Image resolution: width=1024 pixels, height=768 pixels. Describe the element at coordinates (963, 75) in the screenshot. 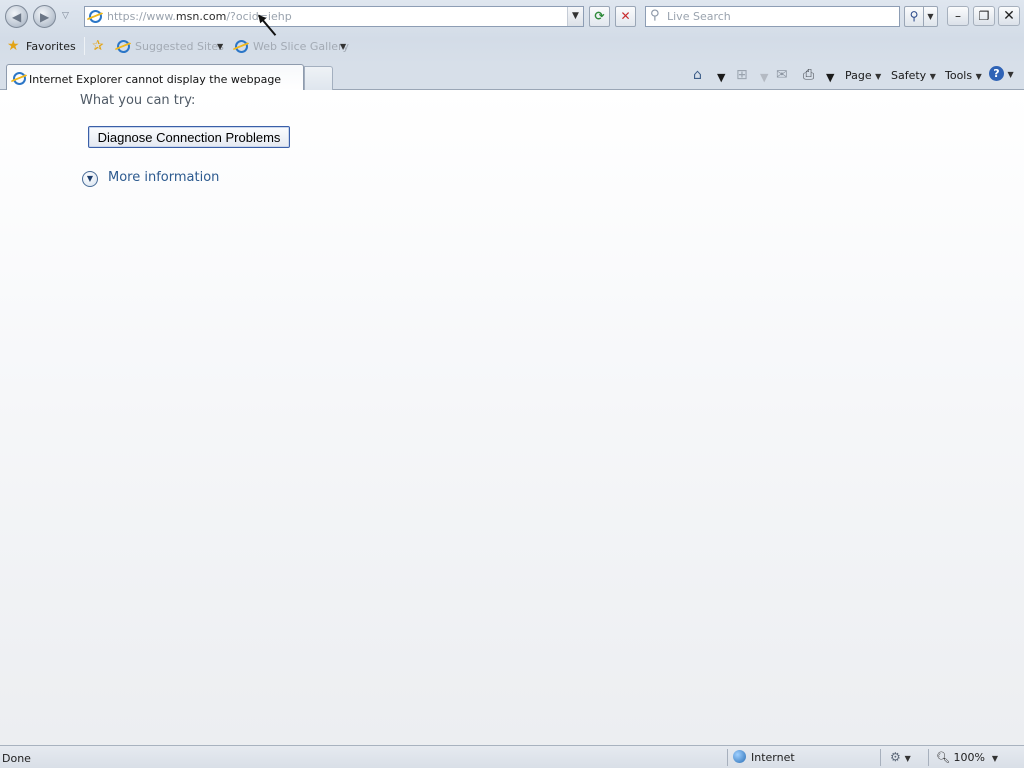

I see `tools-menu: Tools ▼` at that location.